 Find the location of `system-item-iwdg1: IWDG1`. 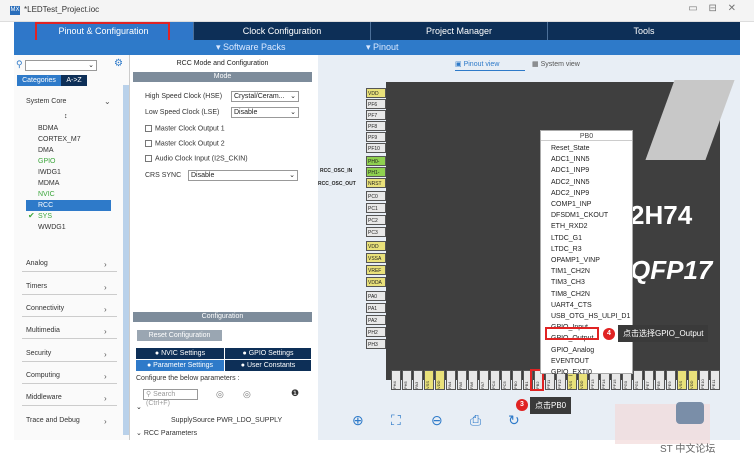

system-item-iwdg1: IWDG1 is located at coordinates (49, 172).